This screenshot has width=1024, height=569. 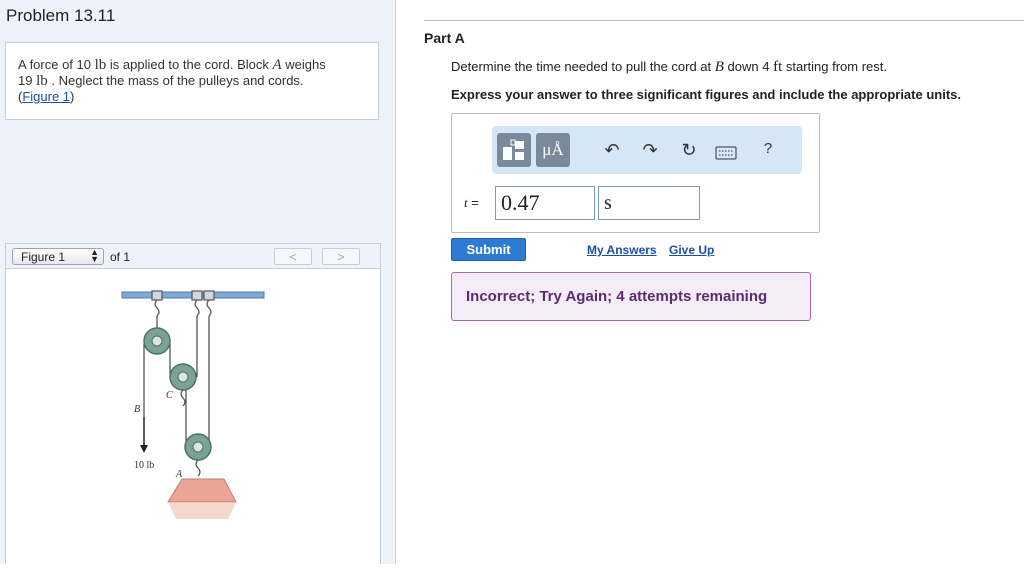 I want to click on problem-text: is applied to the cord. Block, so click(x=189, y=64).